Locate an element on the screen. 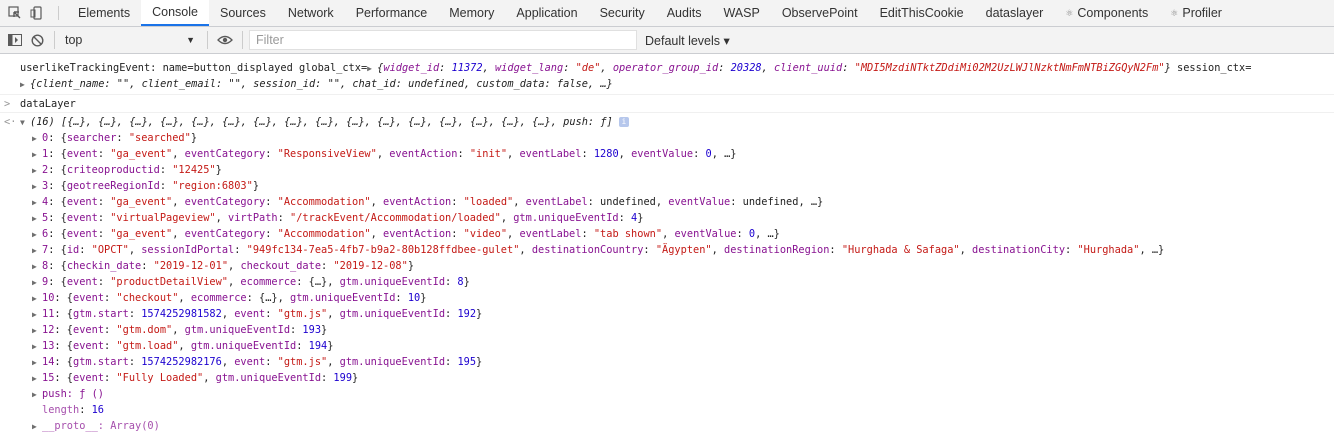 The image size is (1334, 436). tab-performance: Performance is located at coordinates (392, 13).